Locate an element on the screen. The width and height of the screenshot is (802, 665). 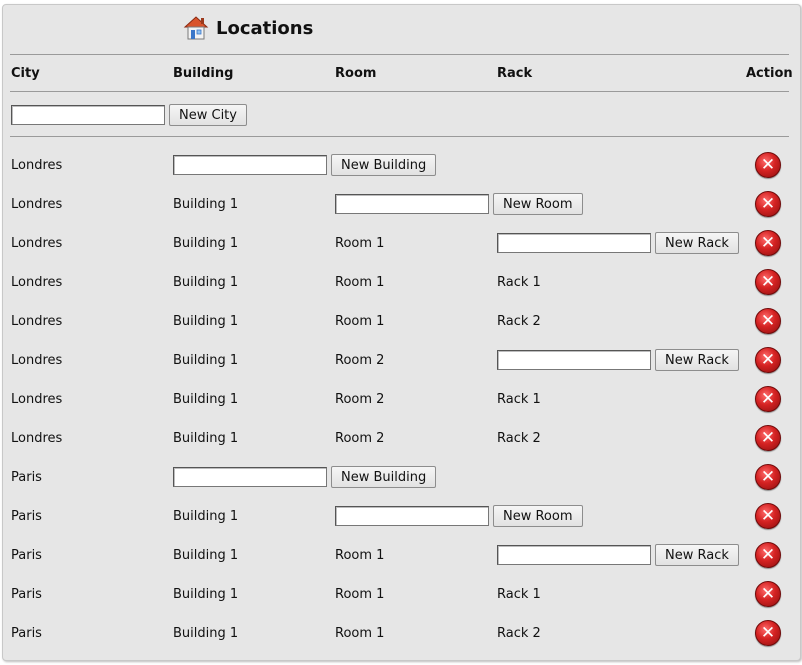
page-title-label: Locations is located at coordinates (265, 28).